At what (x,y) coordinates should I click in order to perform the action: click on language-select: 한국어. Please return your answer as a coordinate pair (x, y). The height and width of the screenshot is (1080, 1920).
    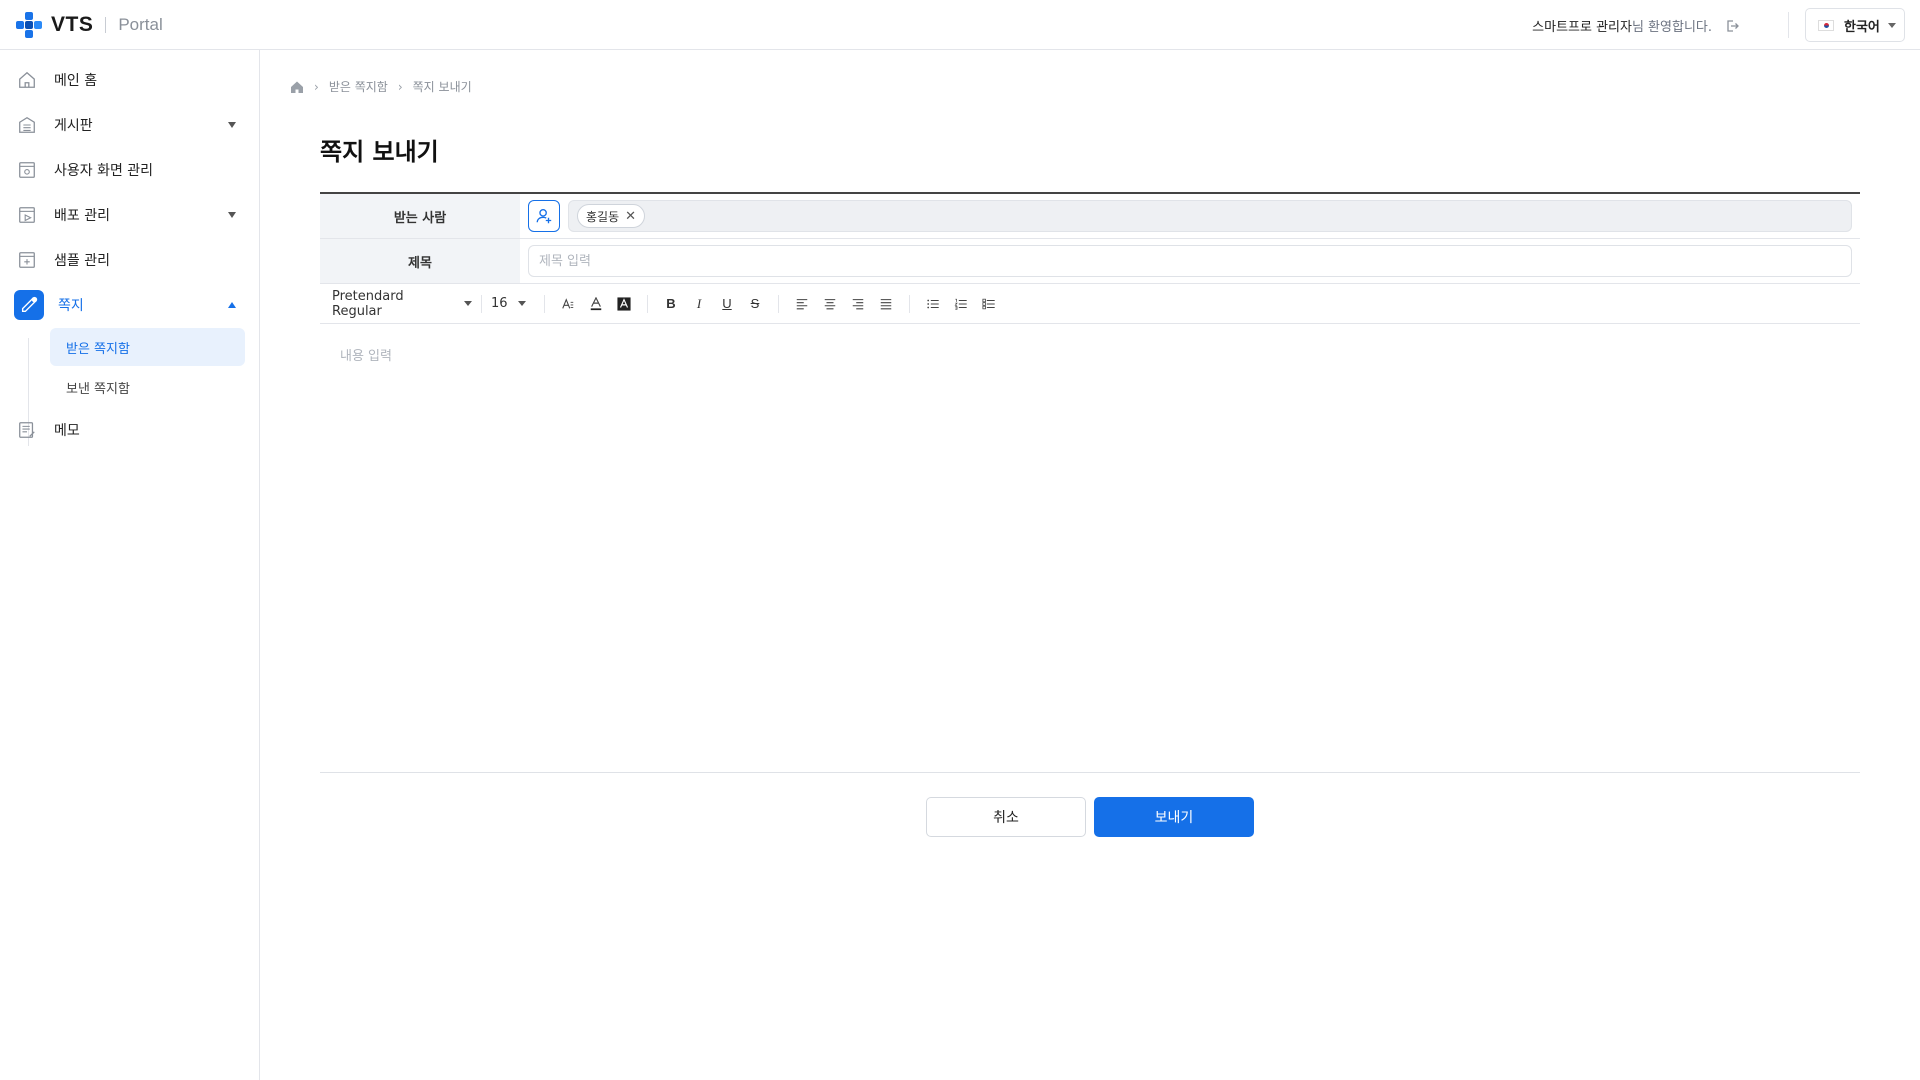
    Looking at the image, I should click on (1855, 25).